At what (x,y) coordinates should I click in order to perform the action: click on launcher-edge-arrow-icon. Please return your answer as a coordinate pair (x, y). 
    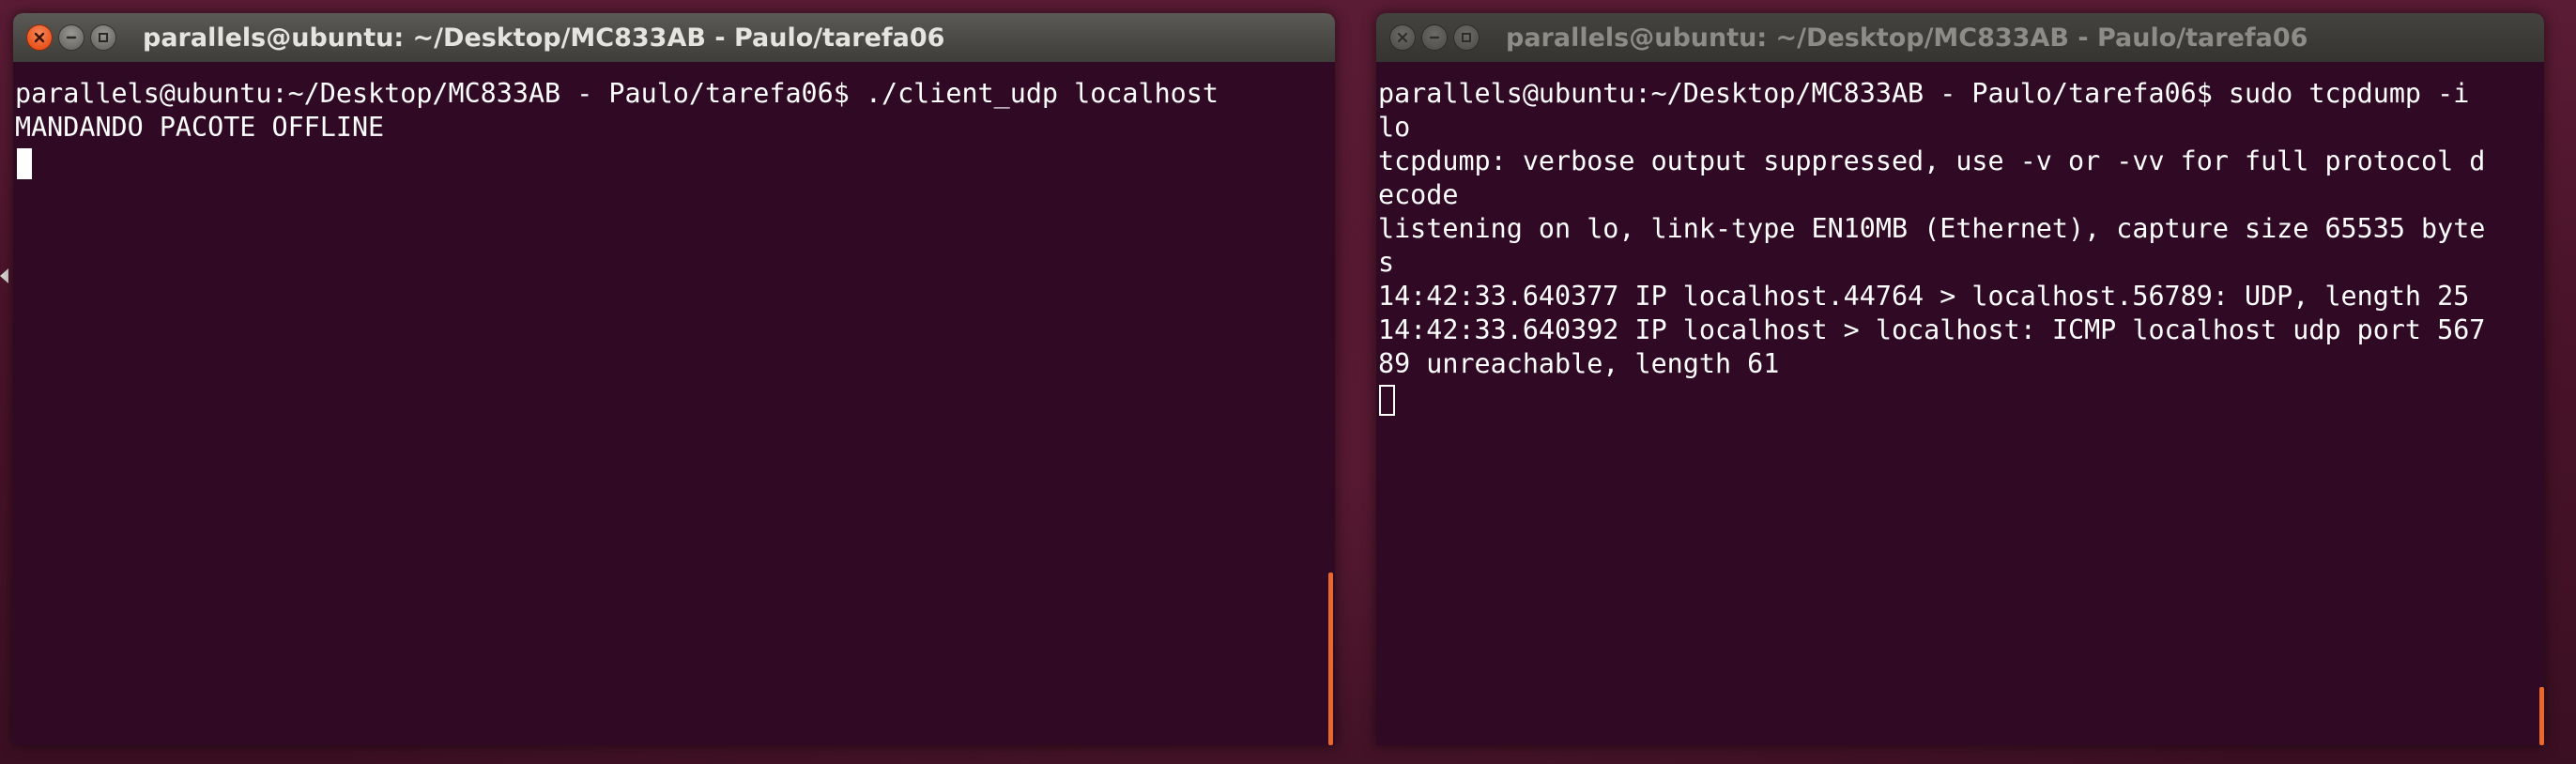
    Looking at the image, I should click on (4, 275).